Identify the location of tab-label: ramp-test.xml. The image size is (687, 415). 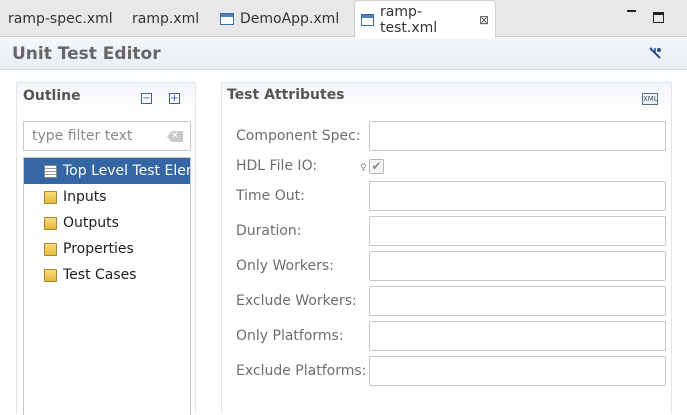
(409, 19).